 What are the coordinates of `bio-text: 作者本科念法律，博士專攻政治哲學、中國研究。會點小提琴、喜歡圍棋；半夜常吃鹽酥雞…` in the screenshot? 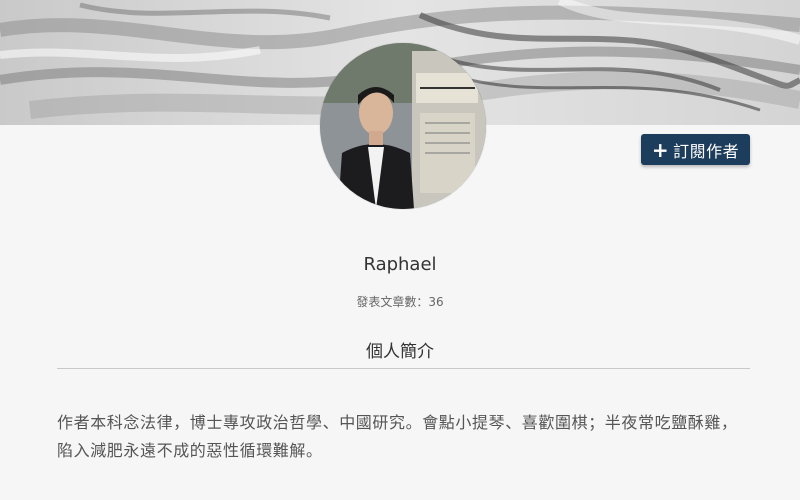 It's located at (397, 436).